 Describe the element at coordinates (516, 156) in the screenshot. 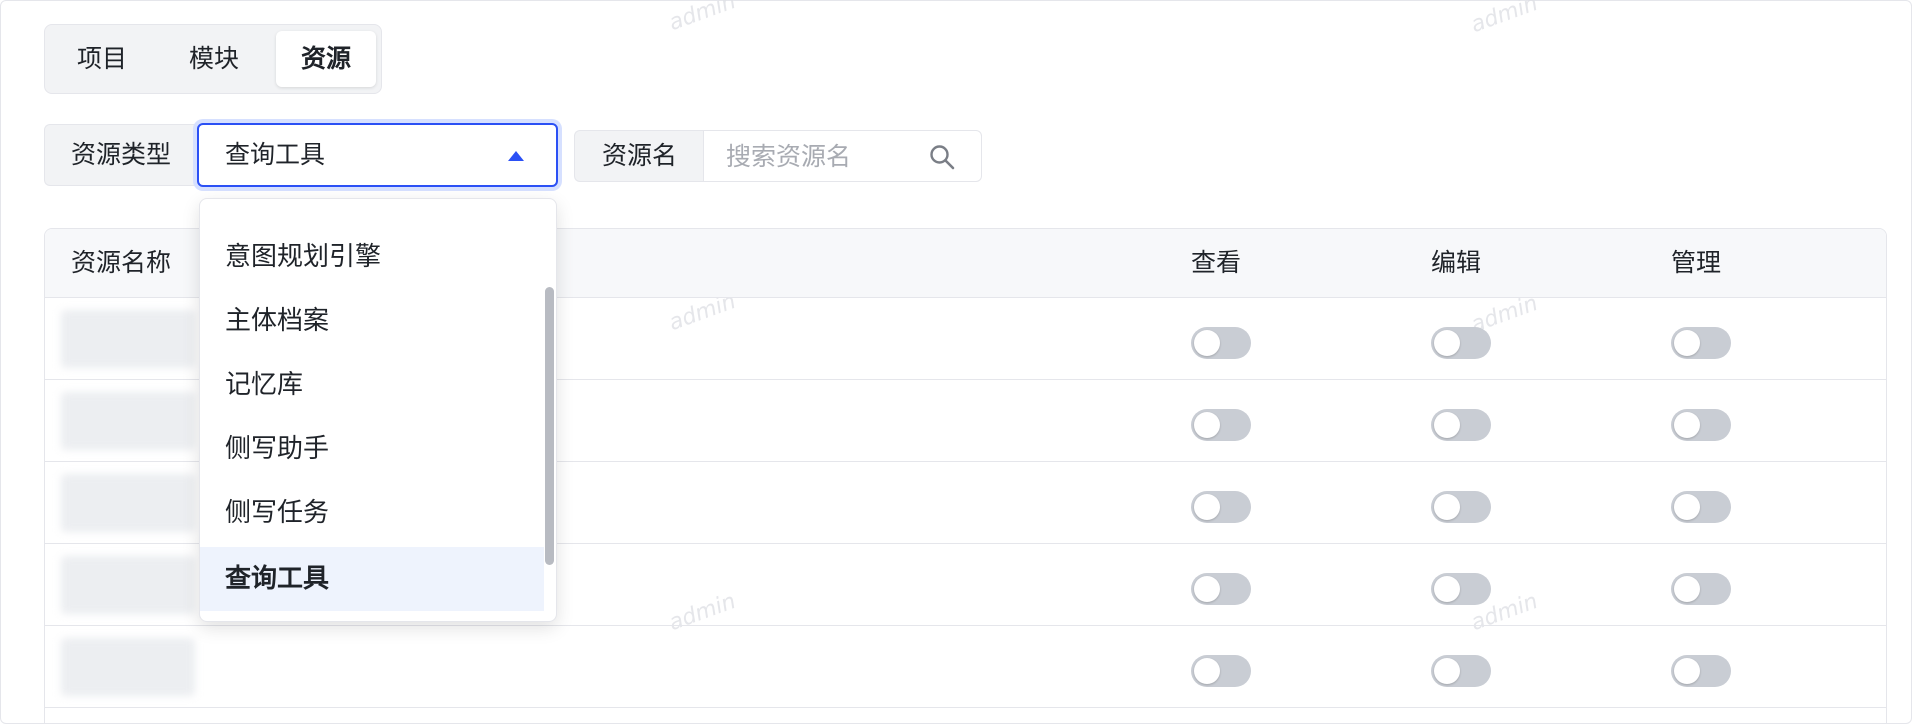

I see `caret-up-icon` at that location.